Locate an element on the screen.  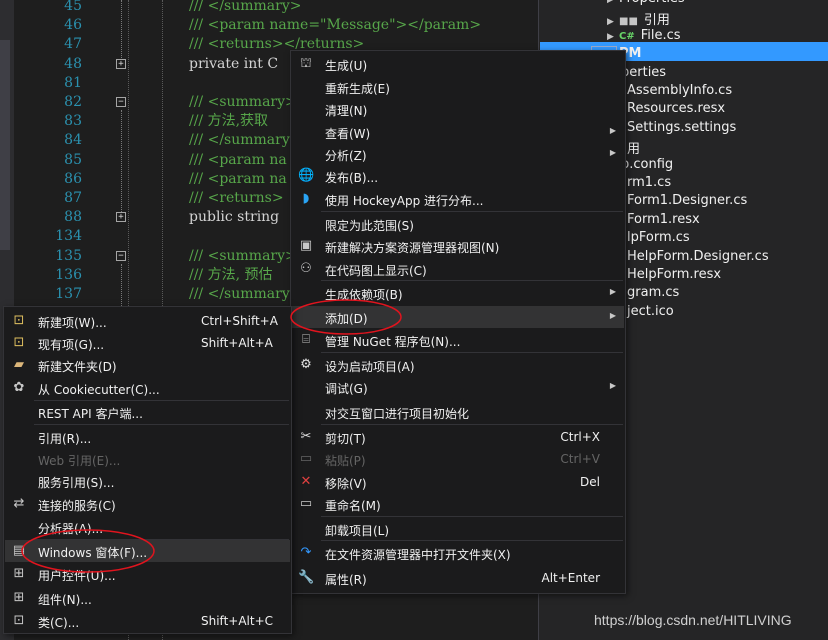
menu-item-z: 分析(Z) ▶ is located at coordinates (458, 154).